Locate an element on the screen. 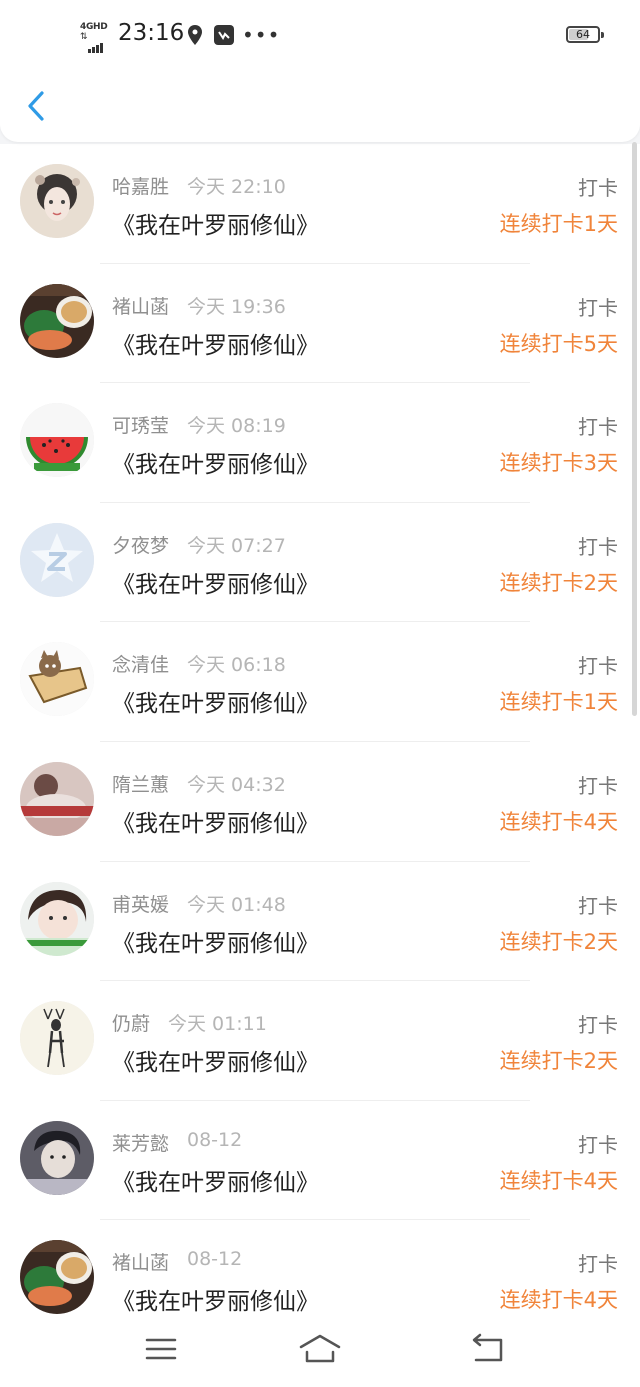  user-name: 甫英媛 is located at coordinates (140, 903).